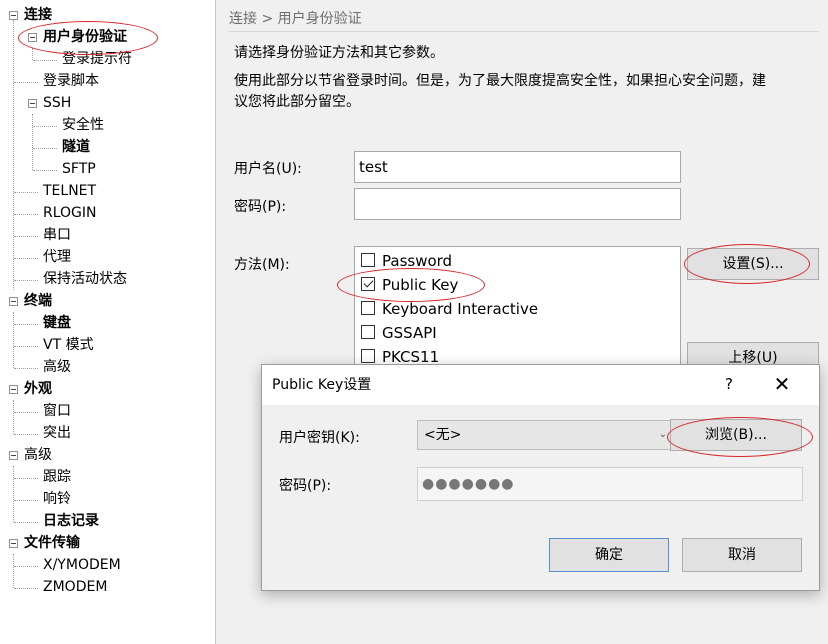  Describe the element at coordinates (729, 384) in the screenshot. I see `help-icon: ?` at that location.